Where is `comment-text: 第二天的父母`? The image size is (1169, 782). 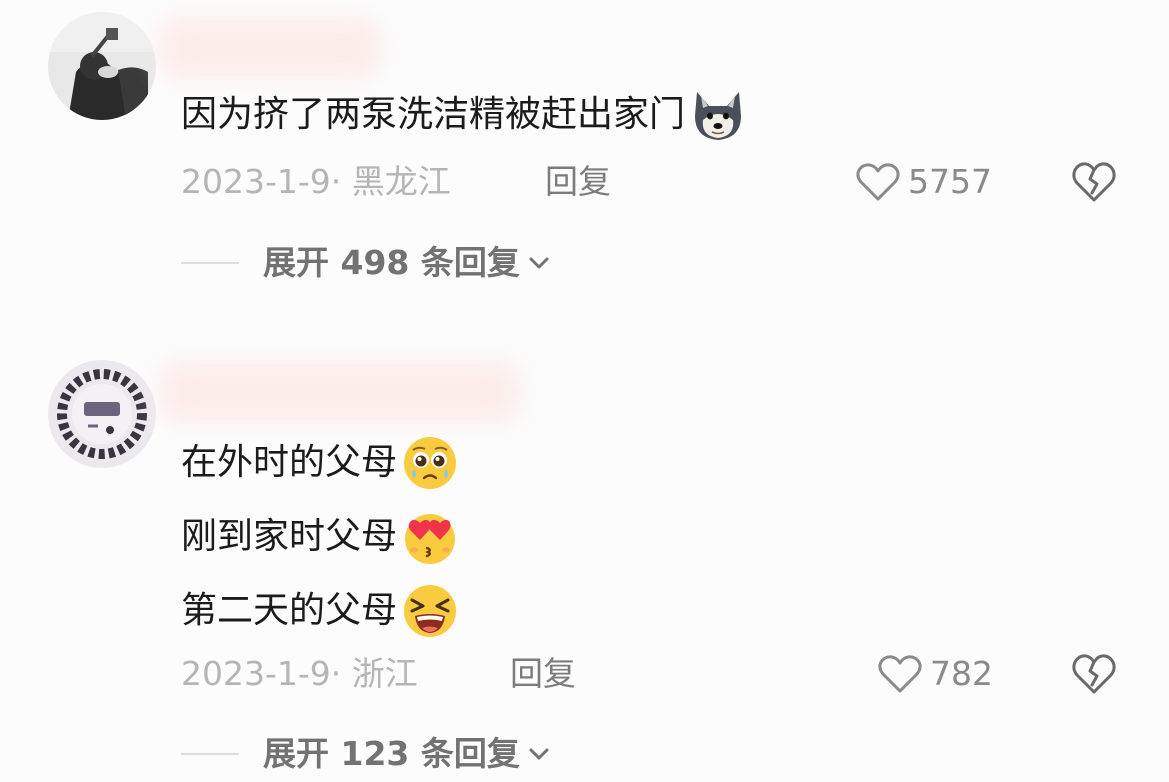
comment-text: 第二天的父母 is located at coordinates (289, 610).